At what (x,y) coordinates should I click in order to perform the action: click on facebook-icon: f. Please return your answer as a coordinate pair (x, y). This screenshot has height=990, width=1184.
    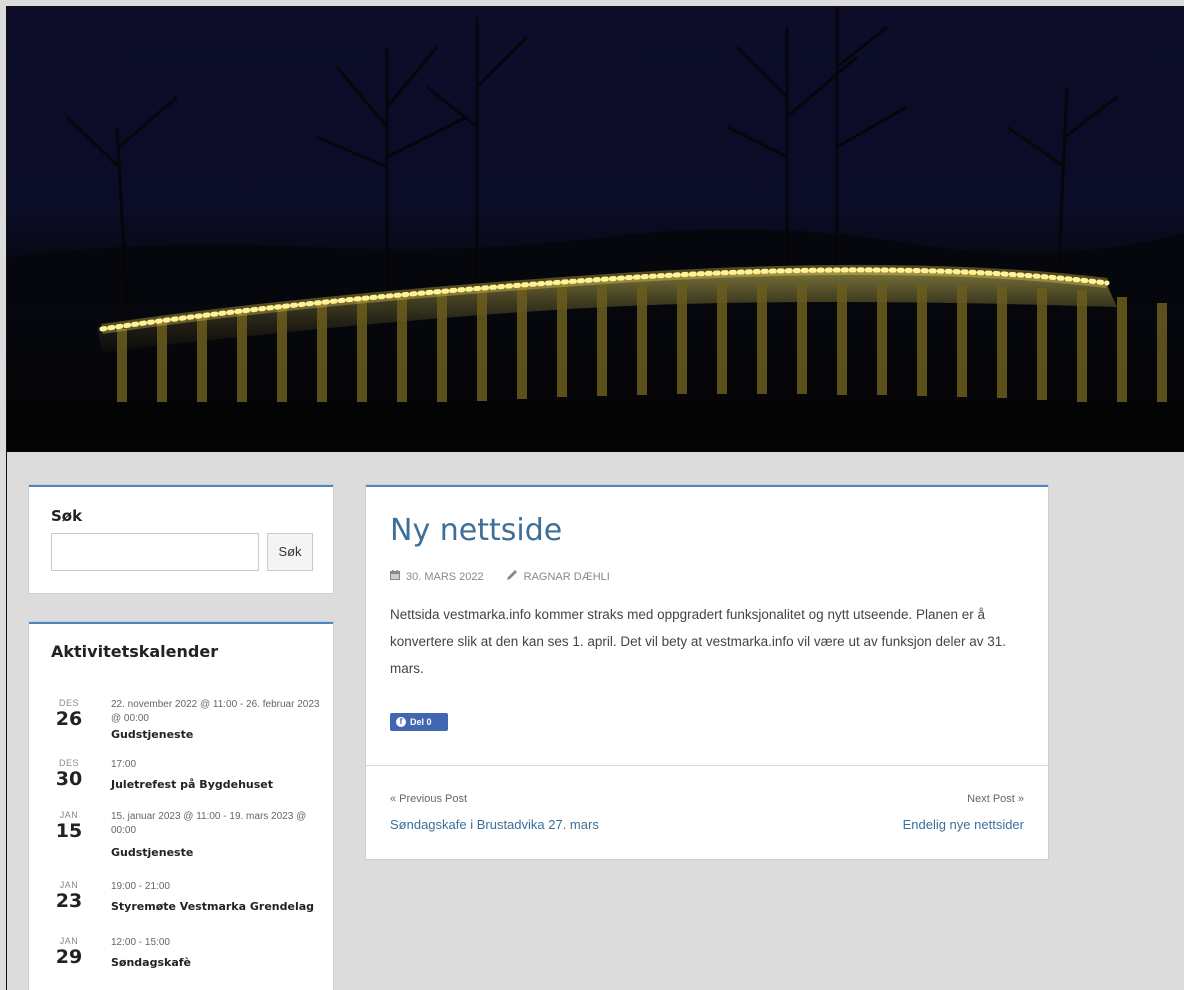
    Looking at the image, I should click on (401, 722).